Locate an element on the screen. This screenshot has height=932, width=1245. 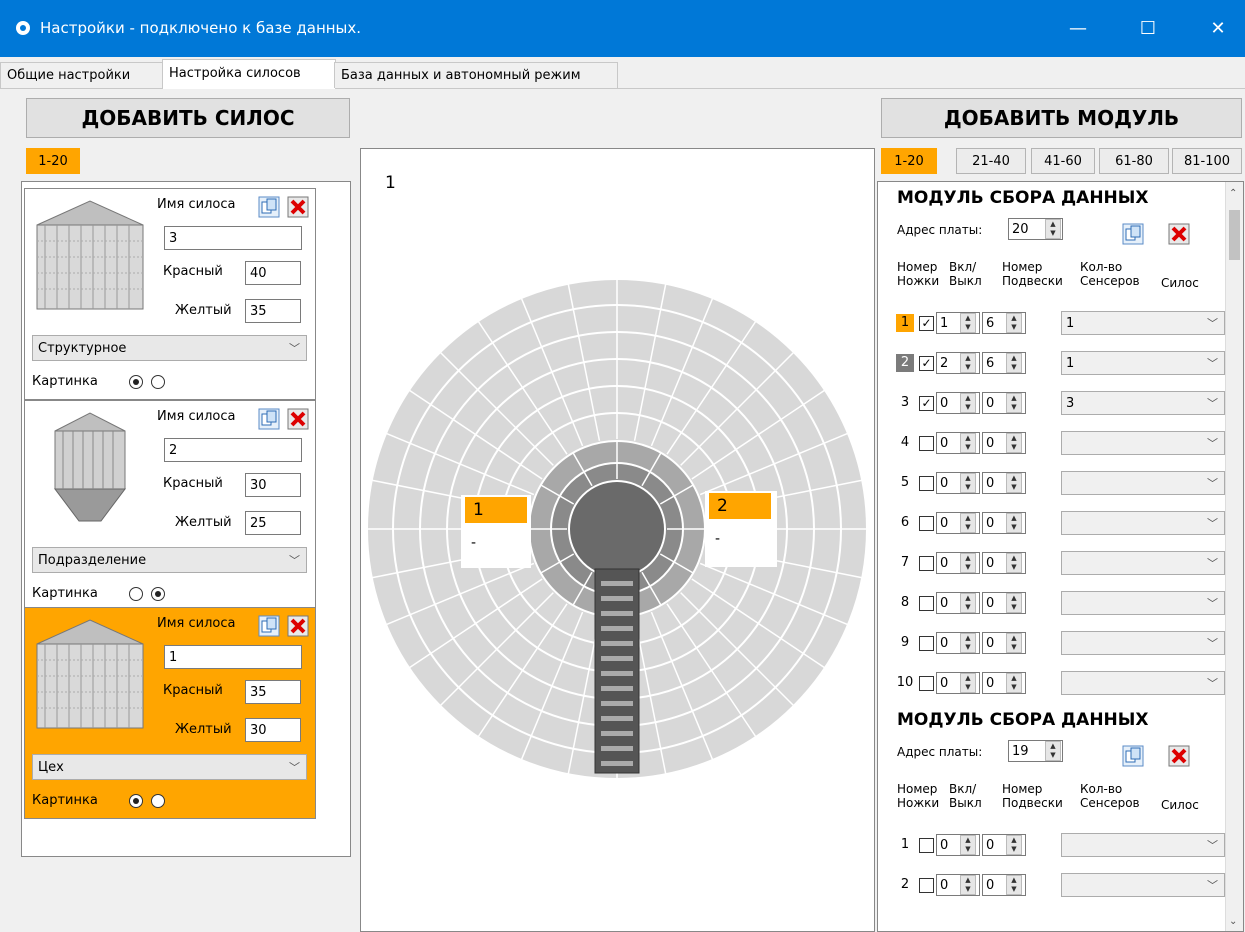
add-module-button: ДОБАВИТЬ МОДУЛЬ is located at coordinates (1061, 118).